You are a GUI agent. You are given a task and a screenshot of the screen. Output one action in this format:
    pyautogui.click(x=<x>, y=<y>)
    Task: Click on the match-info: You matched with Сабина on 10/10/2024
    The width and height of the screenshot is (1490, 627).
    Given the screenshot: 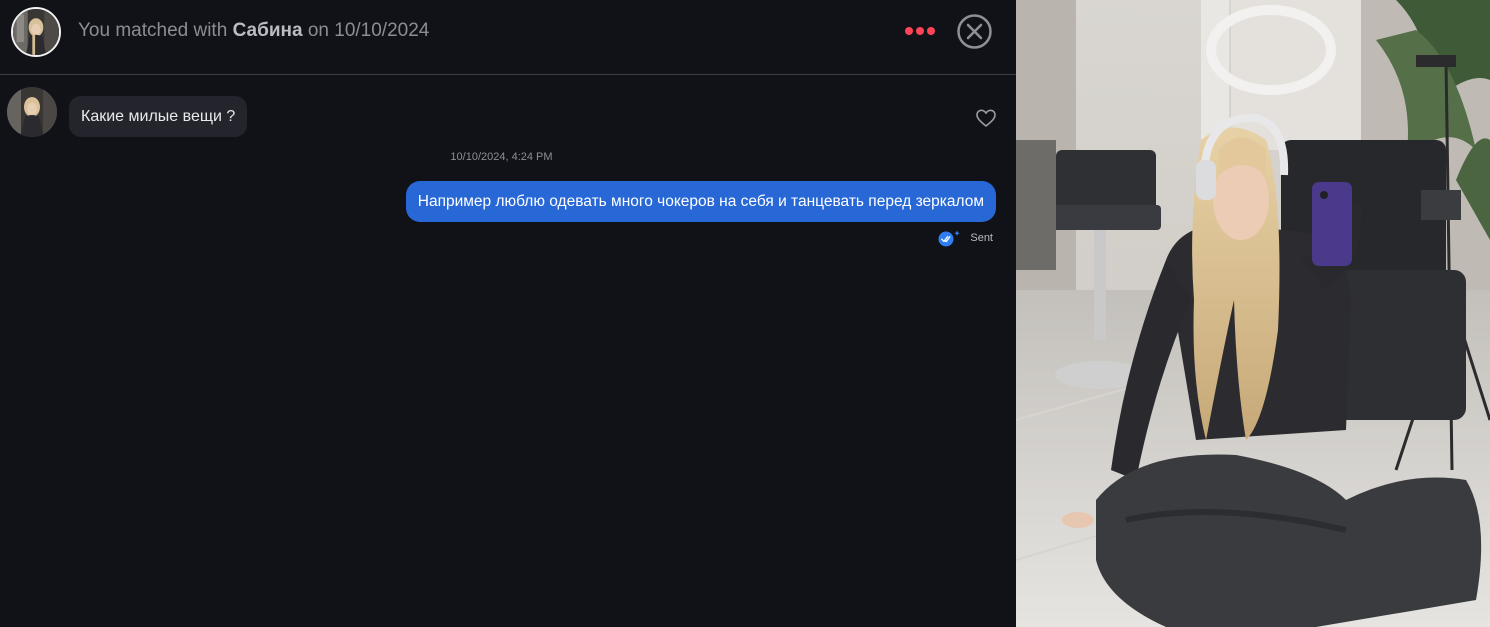 What is the action you would take?
    pyautogui.click(x=253, y=31)
    